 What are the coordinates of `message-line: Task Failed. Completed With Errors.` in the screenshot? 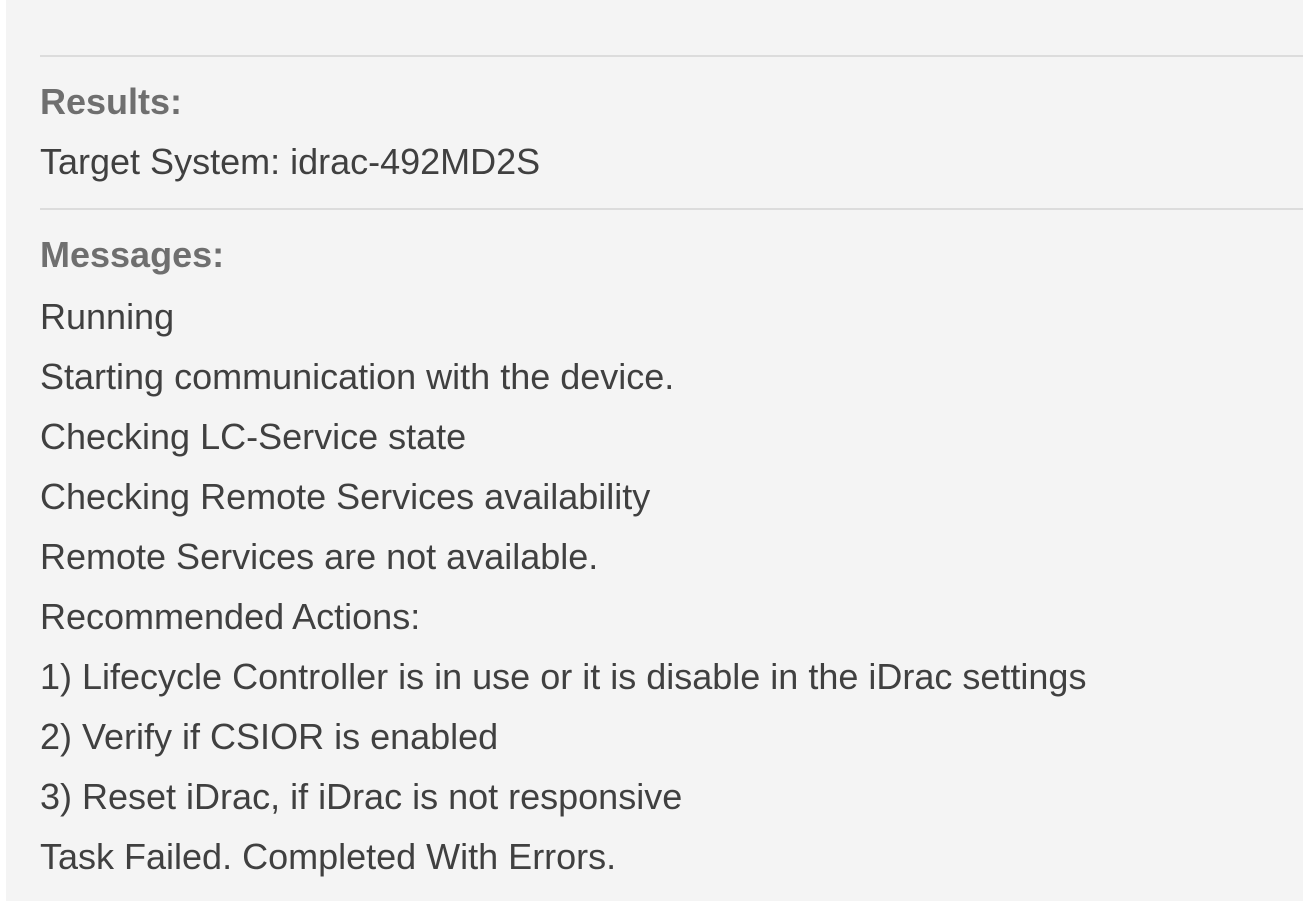 It's located at (328, 856).